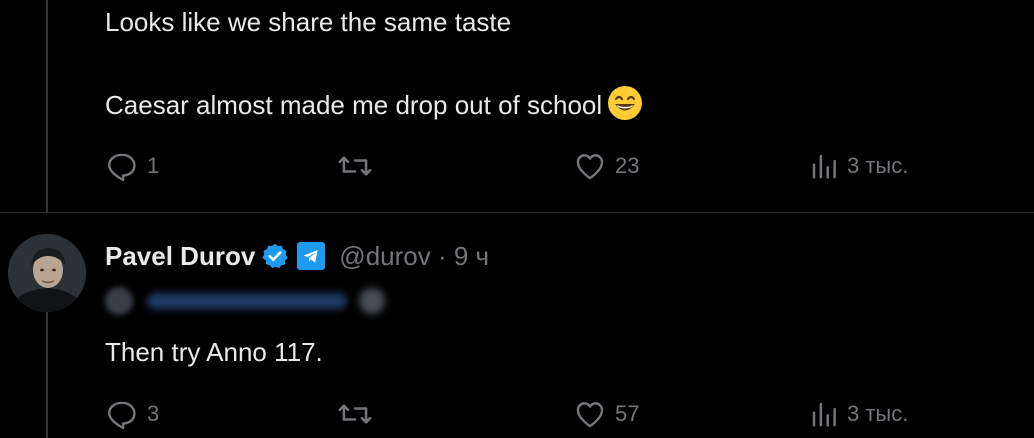 This screenshot has width=1034, height=438. I want to click on like-count: 23, so click(627, 165).